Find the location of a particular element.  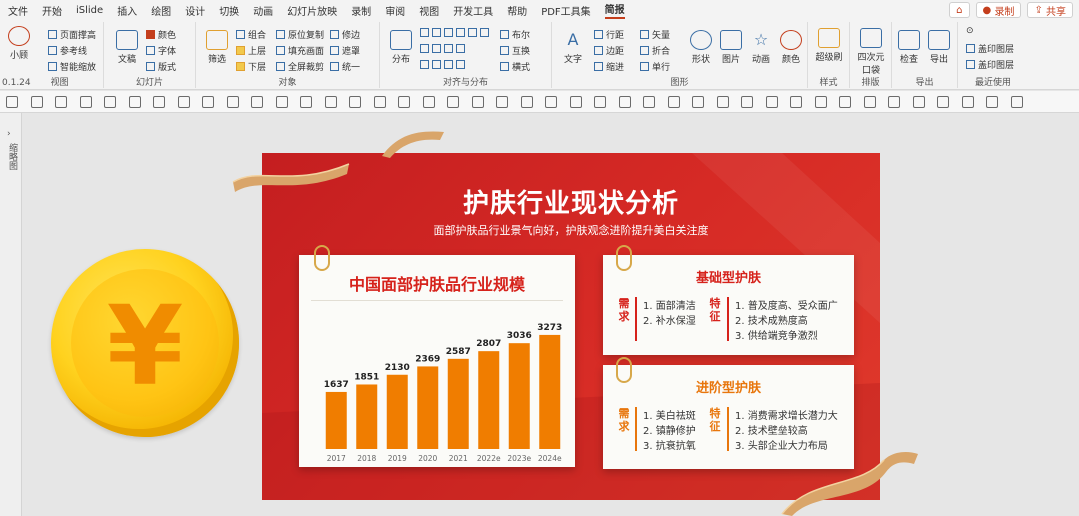

align-middle-icon is located at coordinates (257, 102).